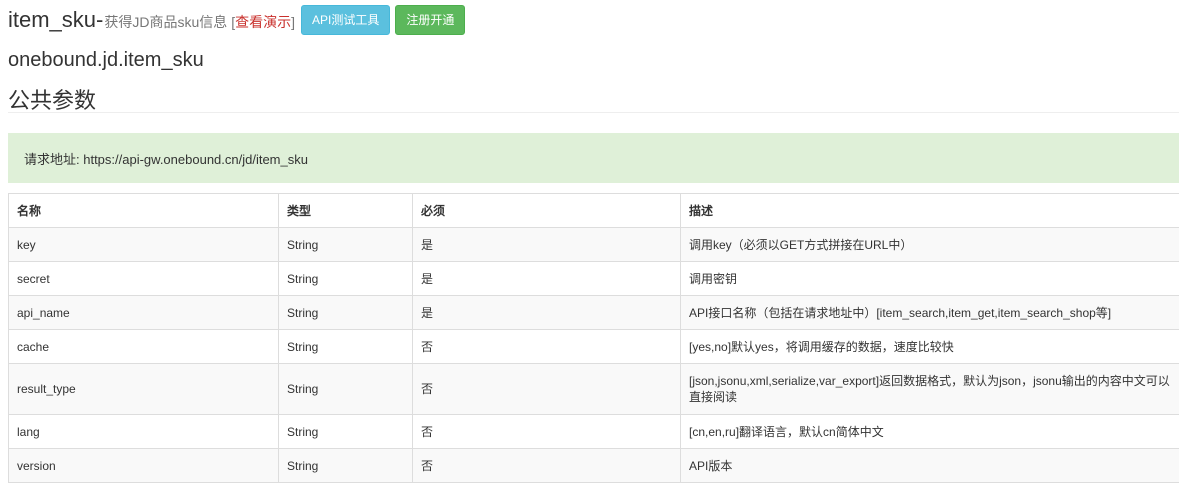 The image size is (1179, 489). Describe the element at coordinates (263, 22) in the screenshot. I see `view-demo-link: 查看演示` at that location.